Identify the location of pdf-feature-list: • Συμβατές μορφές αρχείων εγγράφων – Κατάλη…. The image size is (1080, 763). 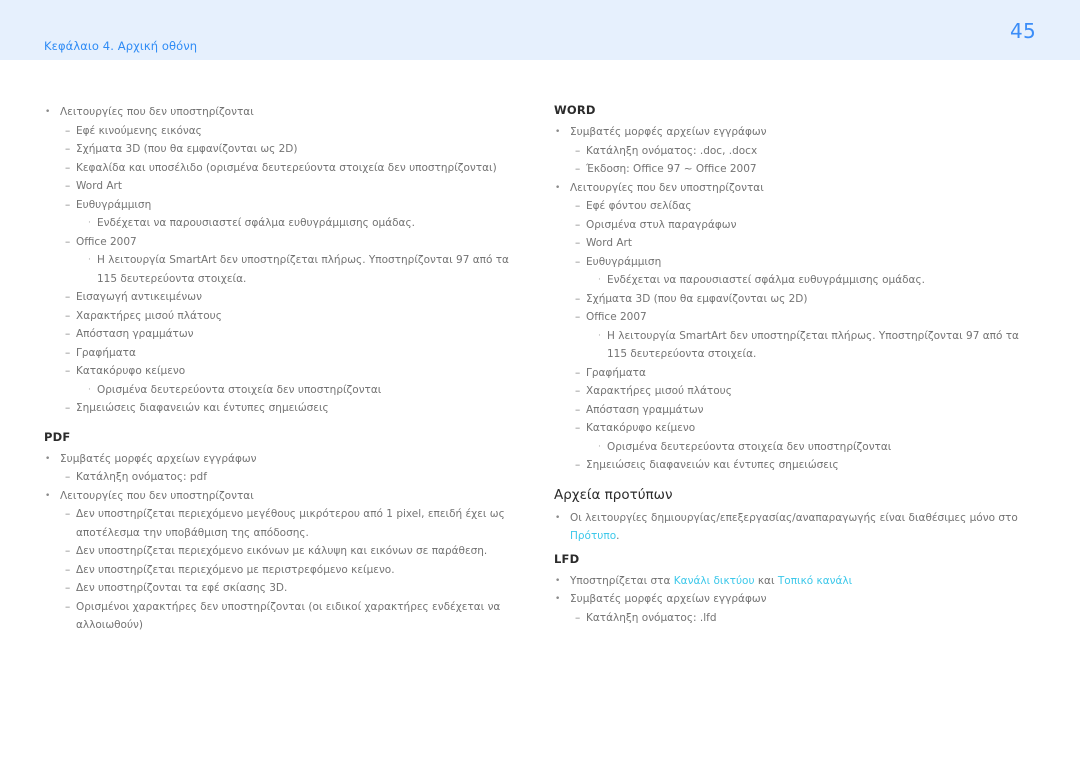
(279, 542).